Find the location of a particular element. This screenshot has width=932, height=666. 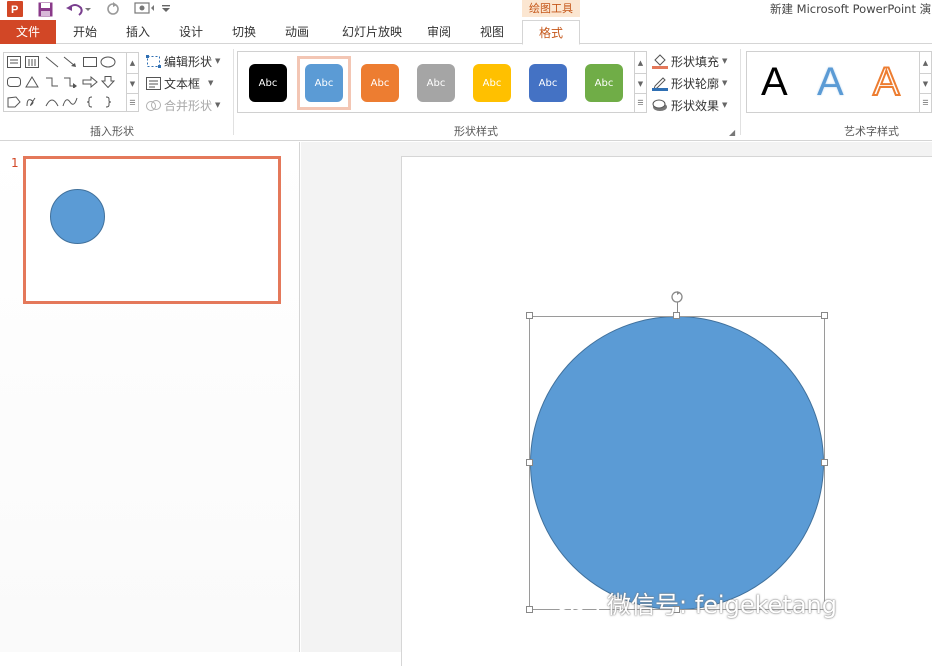

text-box-button: 文本框 ▼ is located at coordinates (179, 83).